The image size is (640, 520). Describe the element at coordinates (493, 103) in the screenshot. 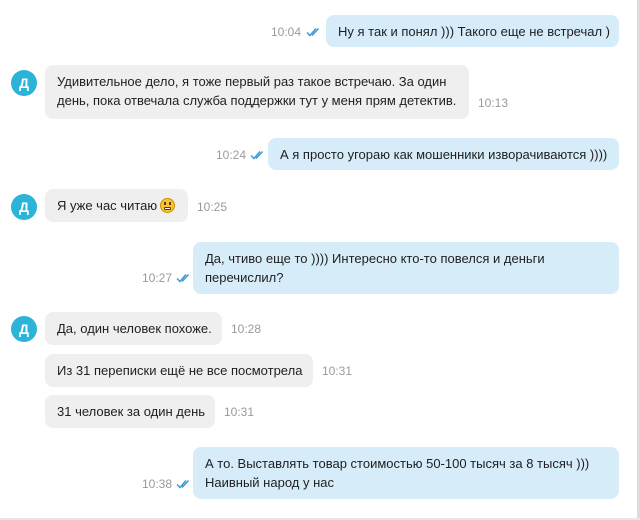

I see `message-time: 10:13` at that location.